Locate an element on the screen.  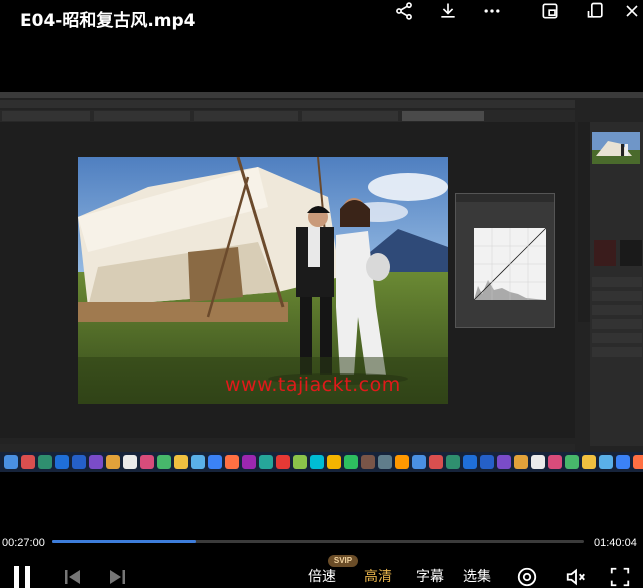
quality-button: 高清 is located at coordinates (378, 576).